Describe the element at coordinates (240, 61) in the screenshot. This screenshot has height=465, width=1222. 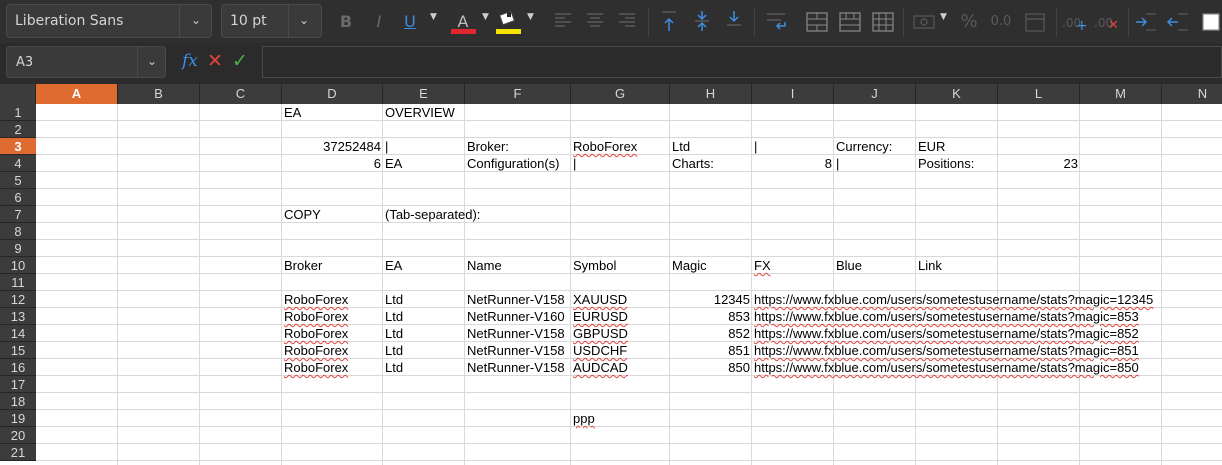
I see `accept-icon: ✓` at that location.